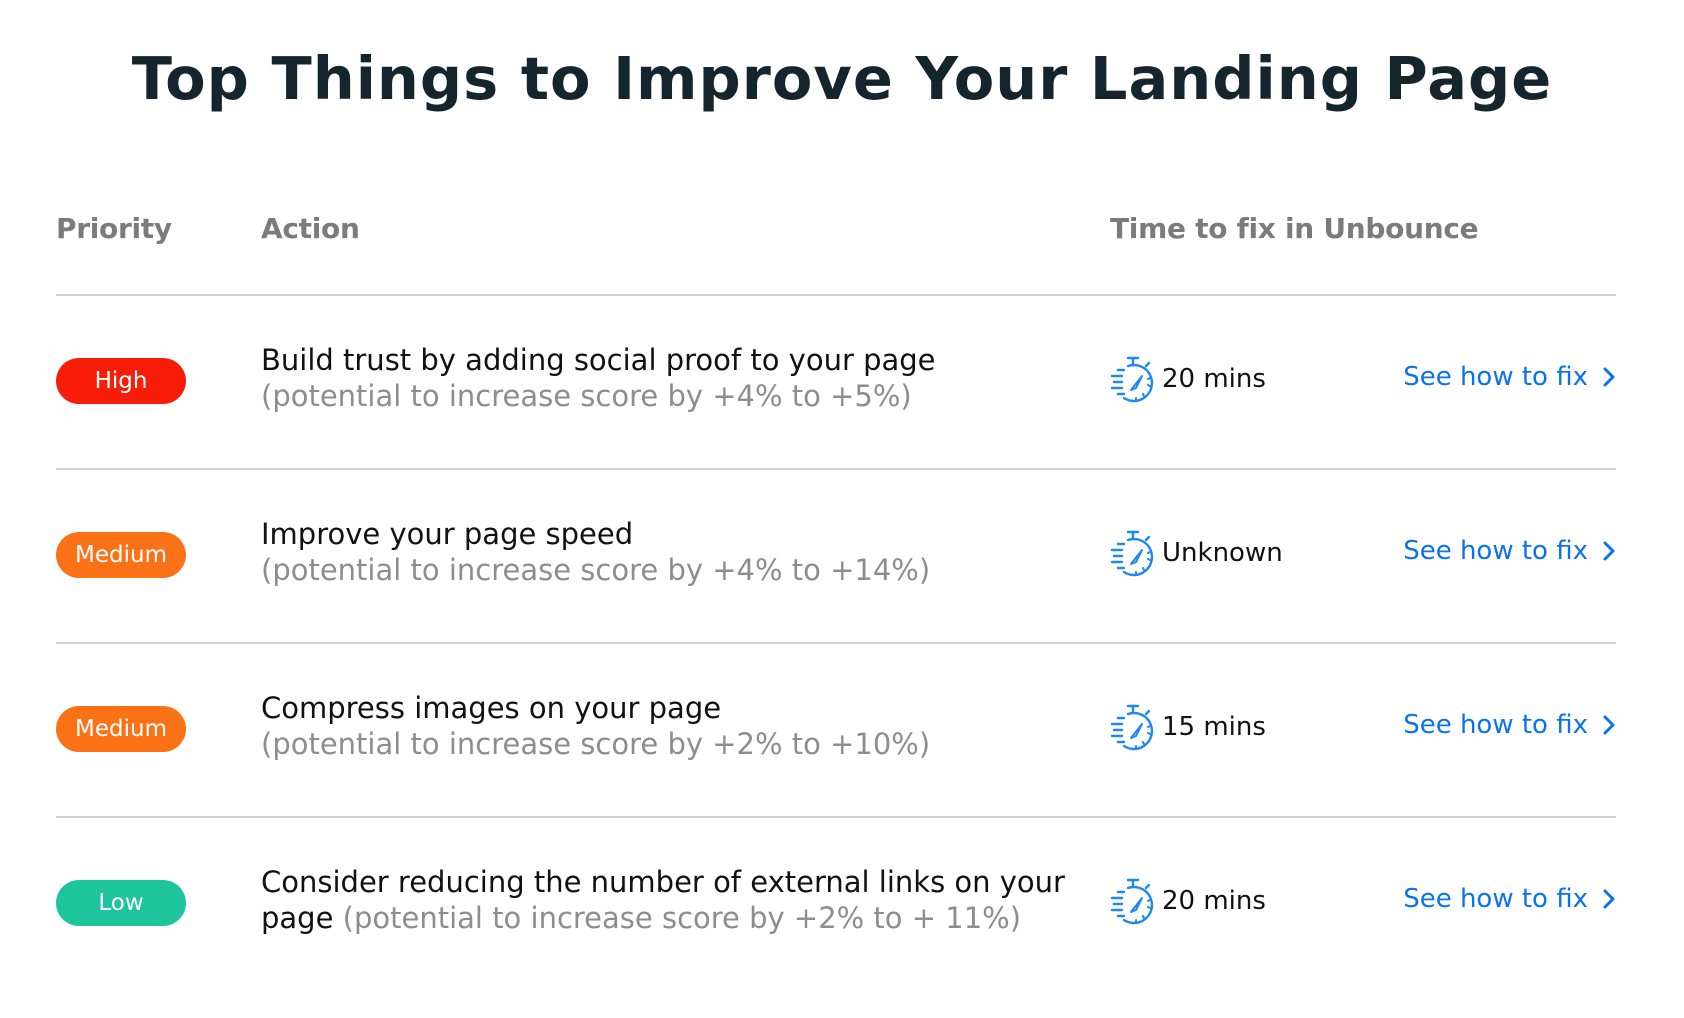  Describe the element at coordinates (121, 381) in the screenshot. I see `priority-badge-high: High` at that location.